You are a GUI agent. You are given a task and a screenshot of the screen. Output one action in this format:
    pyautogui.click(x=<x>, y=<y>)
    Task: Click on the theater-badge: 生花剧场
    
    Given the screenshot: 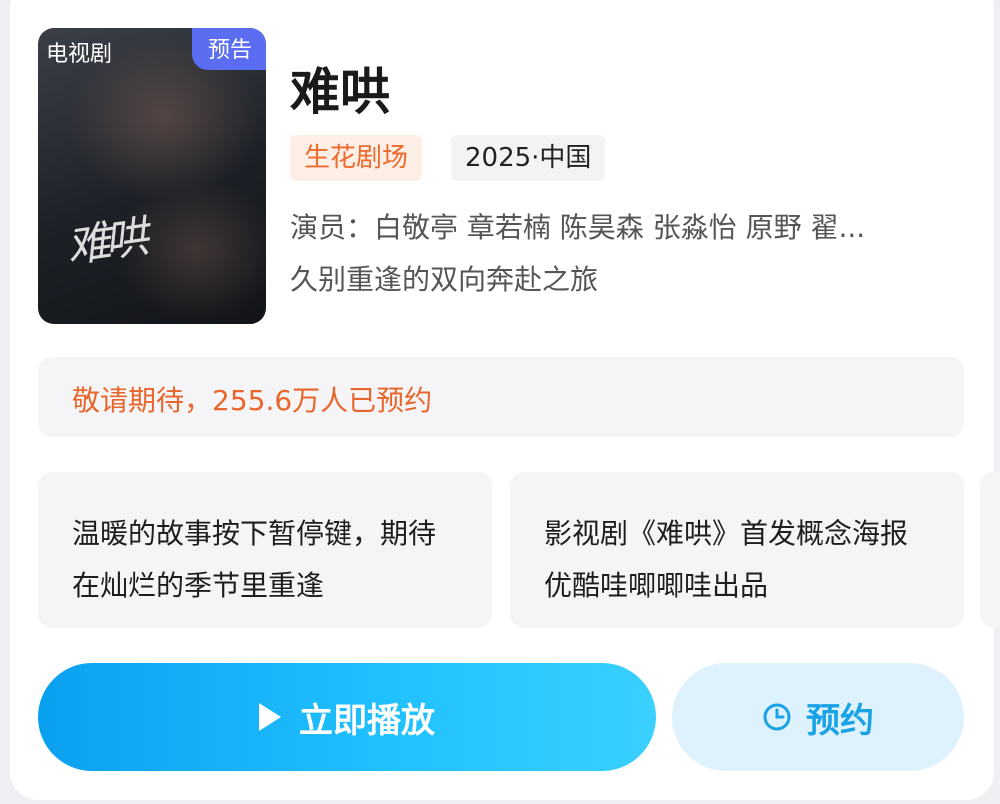 What is the action you would take?
    pyautogui.click(x=356, y=158)
    